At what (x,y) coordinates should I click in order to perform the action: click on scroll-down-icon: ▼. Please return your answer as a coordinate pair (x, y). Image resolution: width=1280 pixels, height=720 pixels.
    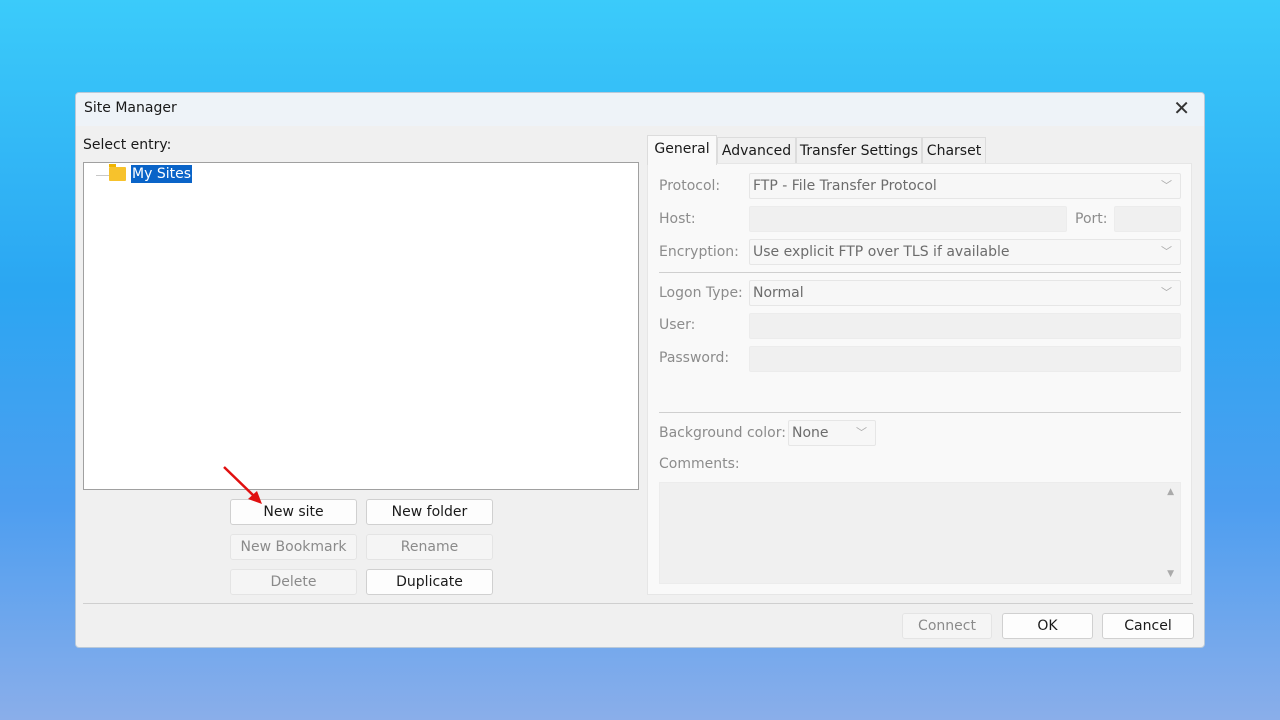
    Looking at the image, I should click on (1170, 574).